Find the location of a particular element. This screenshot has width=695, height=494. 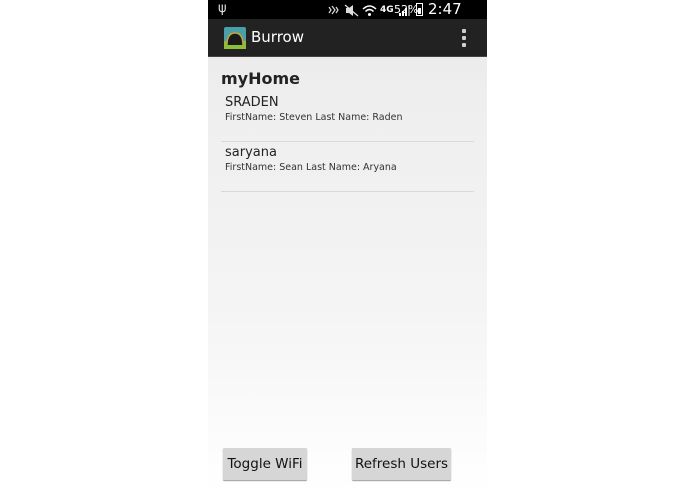

user-name: saryana is located at coordinates (251, 152).